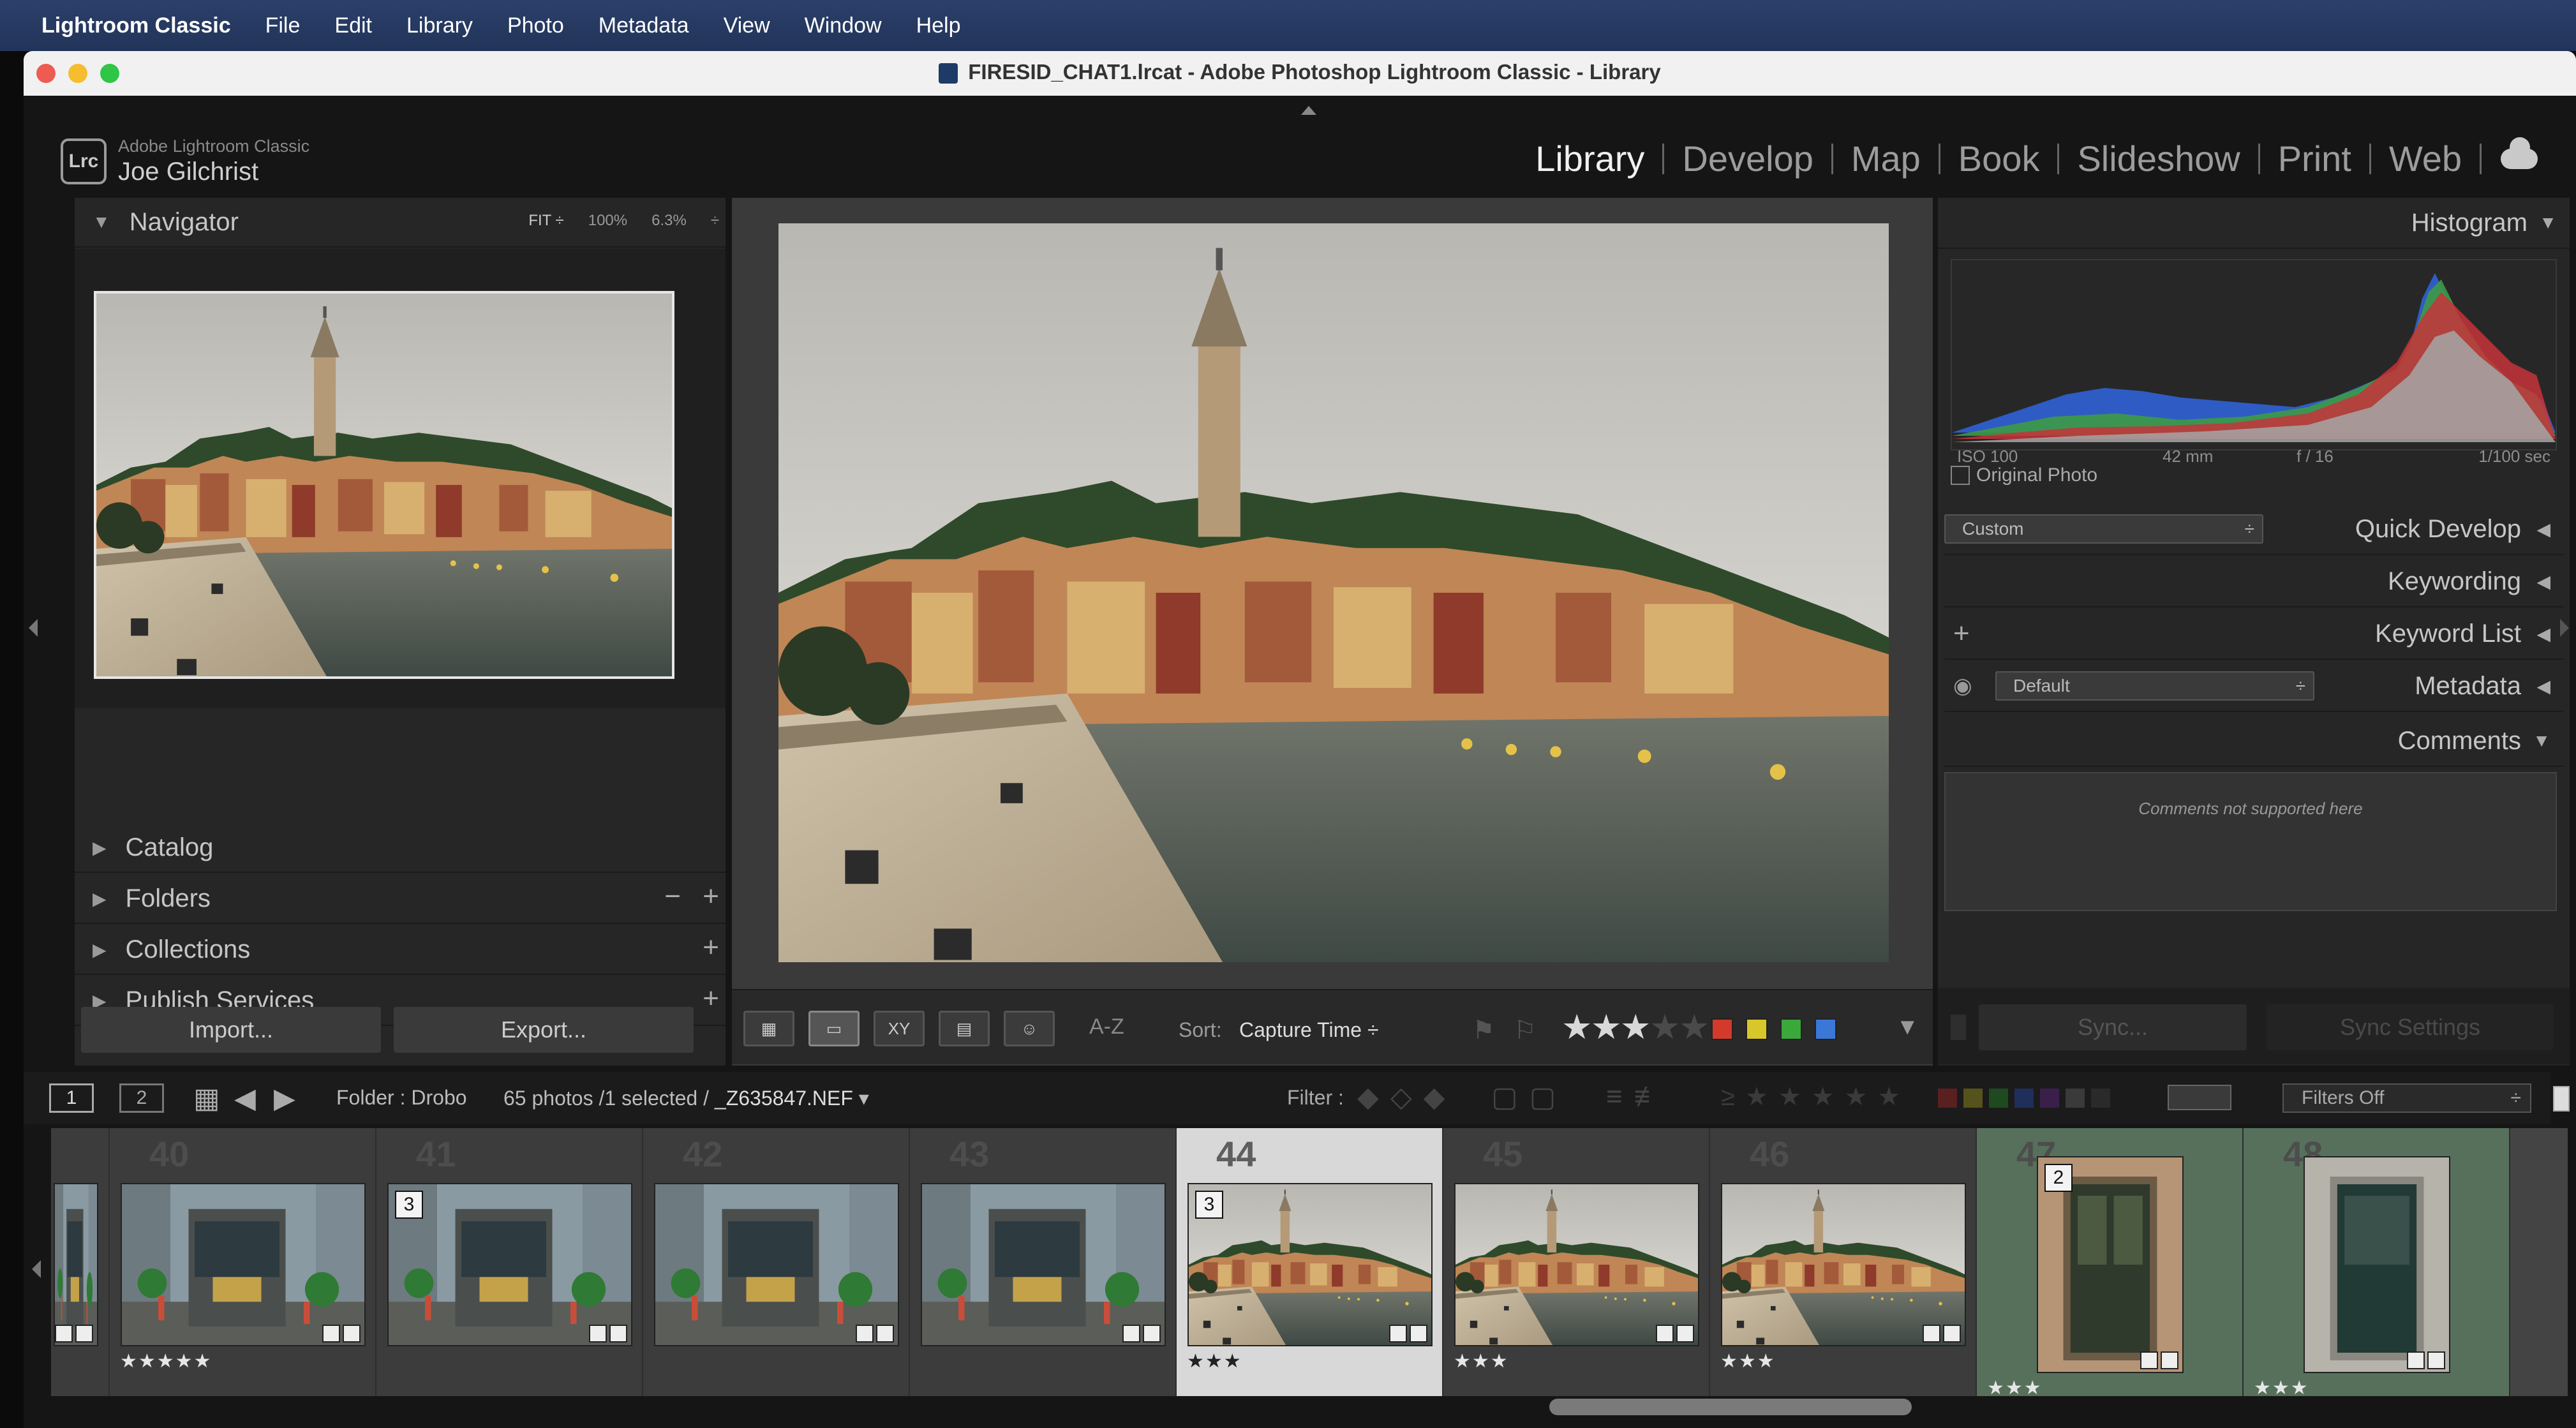  What do you see at coordinates (747, 25) in the screenshot?
I see `menu-view: View` at bounding box center [747, 25].